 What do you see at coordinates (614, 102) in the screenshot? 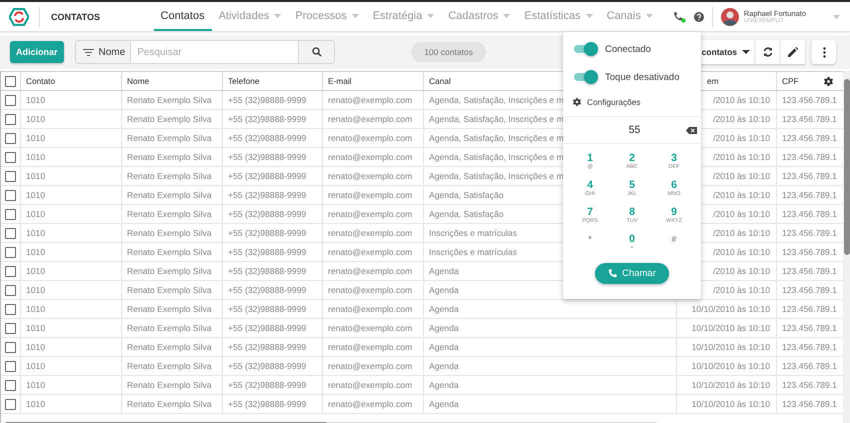
I see `settings-link: Configurações` at bounding box center [614, 102].